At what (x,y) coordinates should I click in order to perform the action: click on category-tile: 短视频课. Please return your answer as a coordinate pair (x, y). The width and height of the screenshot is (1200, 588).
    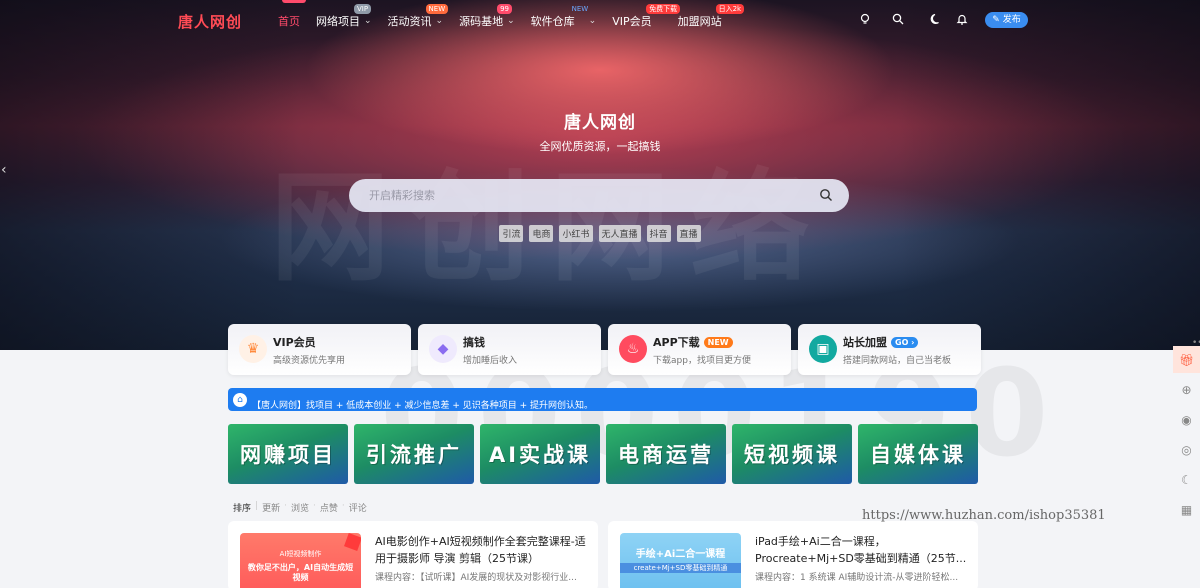
    Looking at the image, I should click on (792, 454).